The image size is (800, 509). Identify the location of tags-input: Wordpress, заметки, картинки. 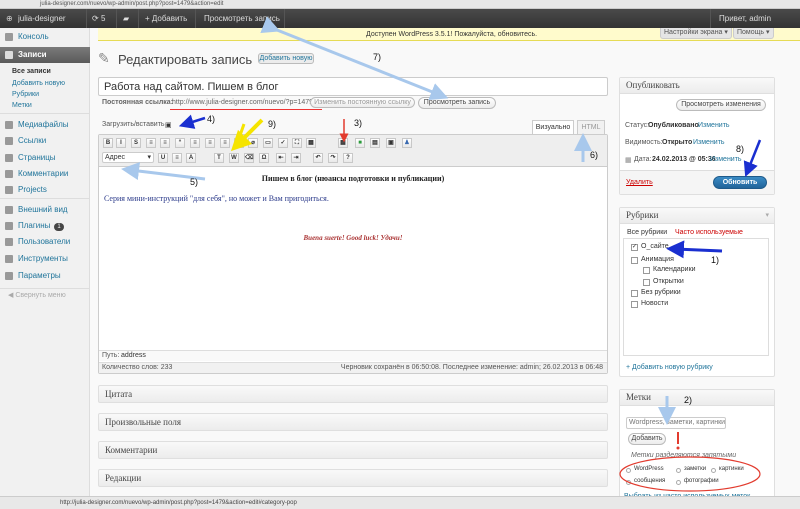
(676, 423).